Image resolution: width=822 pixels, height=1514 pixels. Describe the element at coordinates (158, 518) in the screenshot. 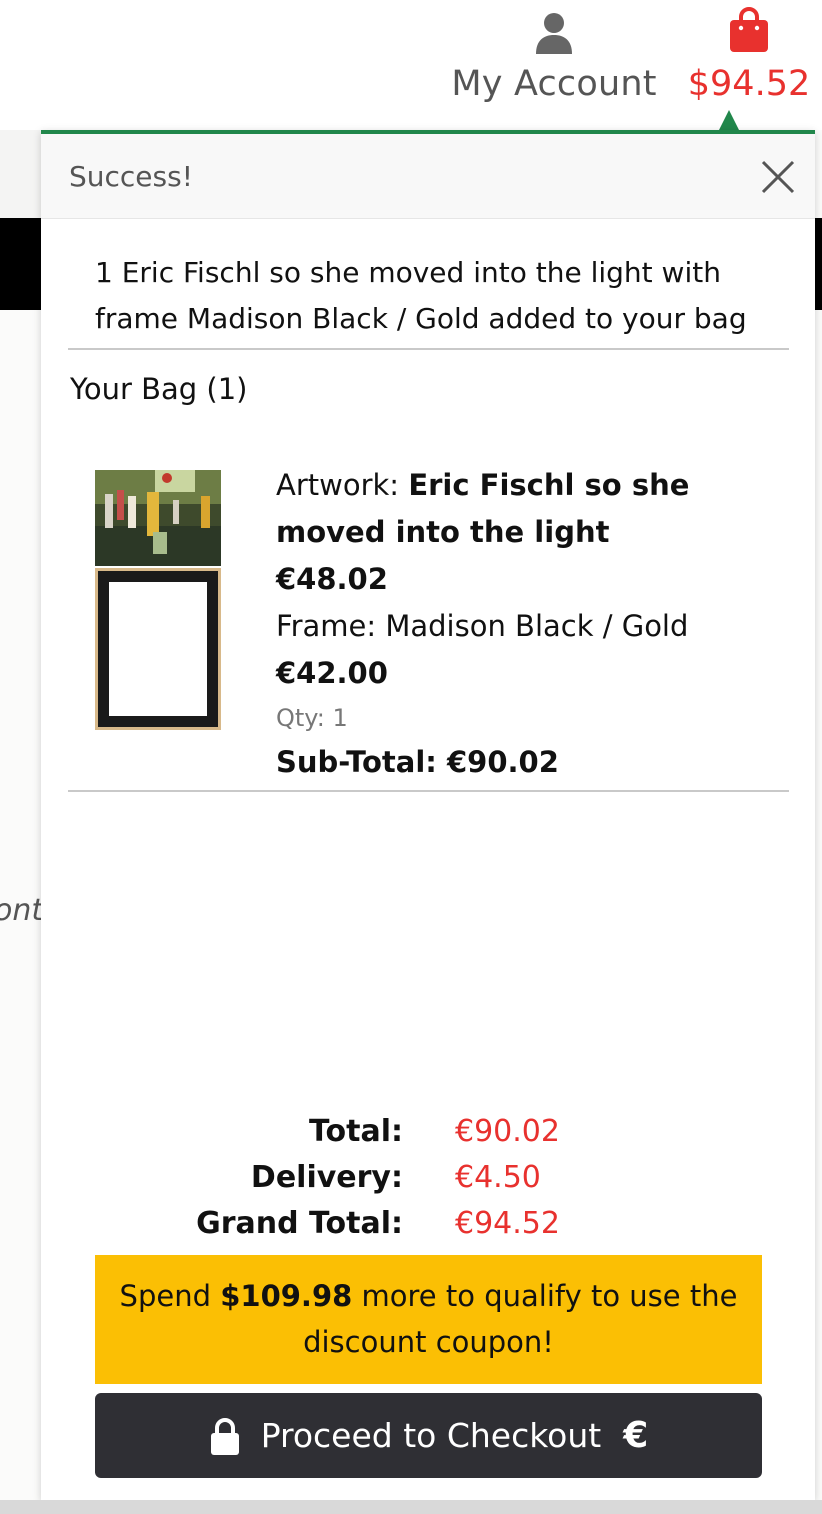

I see `artwork-image` at that location.